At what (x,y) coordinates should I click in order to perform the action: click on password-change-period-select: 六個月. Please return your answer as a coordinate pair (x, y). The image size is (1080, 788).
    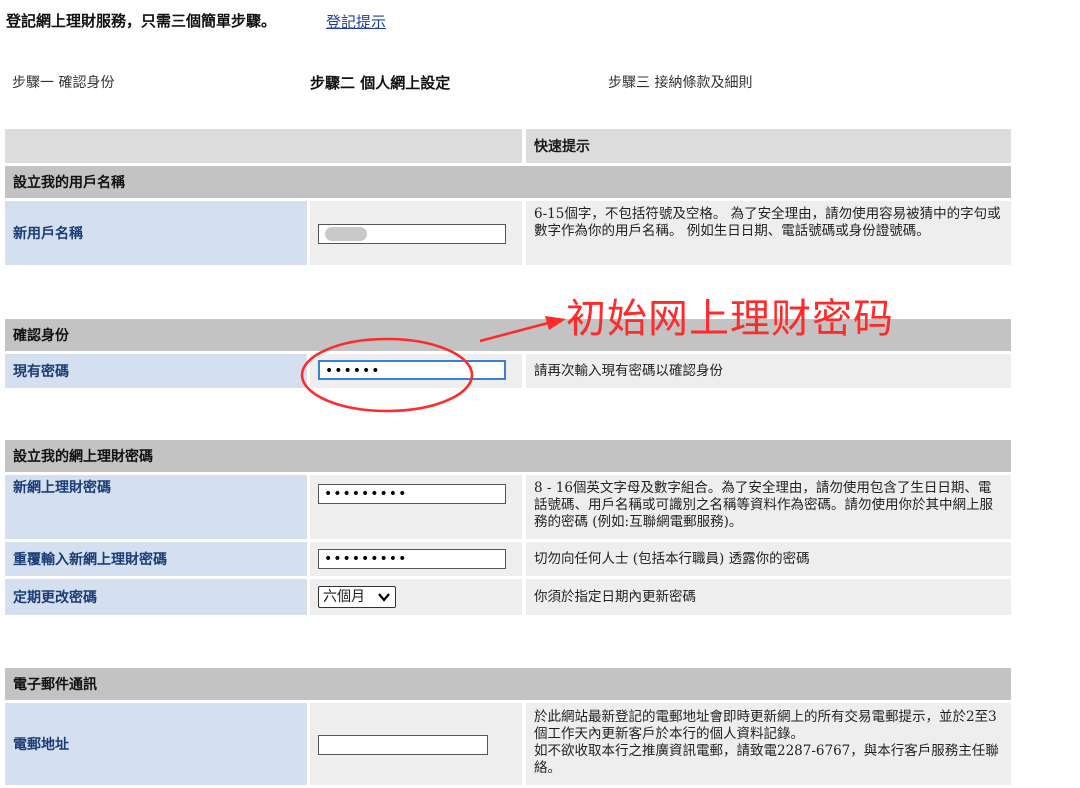
    Looking at the image, I should click on (357, 597).